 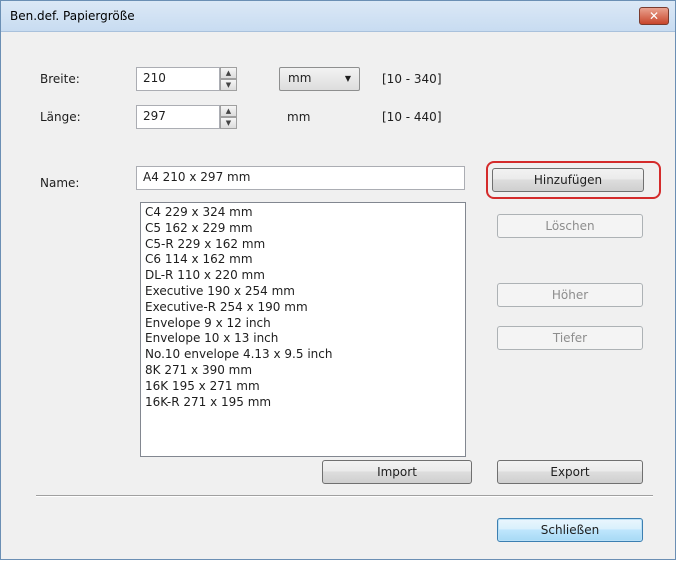 I want to click on name-input: A4 210 x 297 mm, so click(x=300, y=178).